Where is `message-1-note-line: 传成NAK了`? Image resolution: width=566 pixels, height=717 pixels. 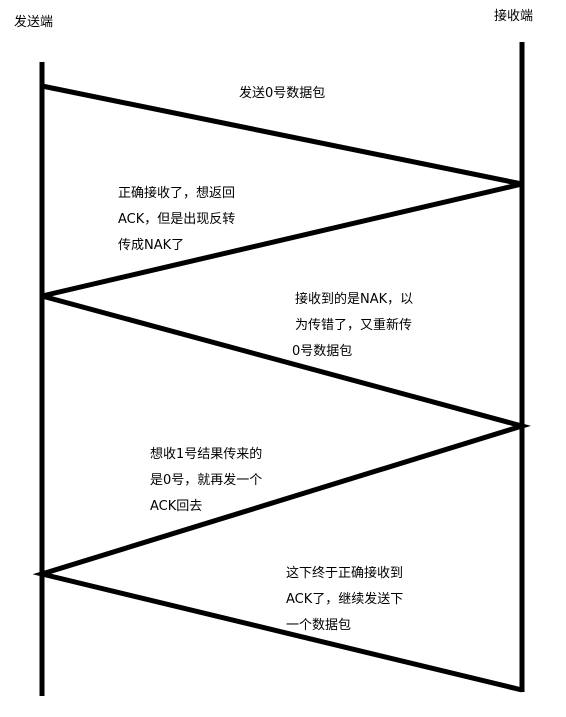
message-1-note-line: 传成NAK了 is located at coordinates (151, 245).